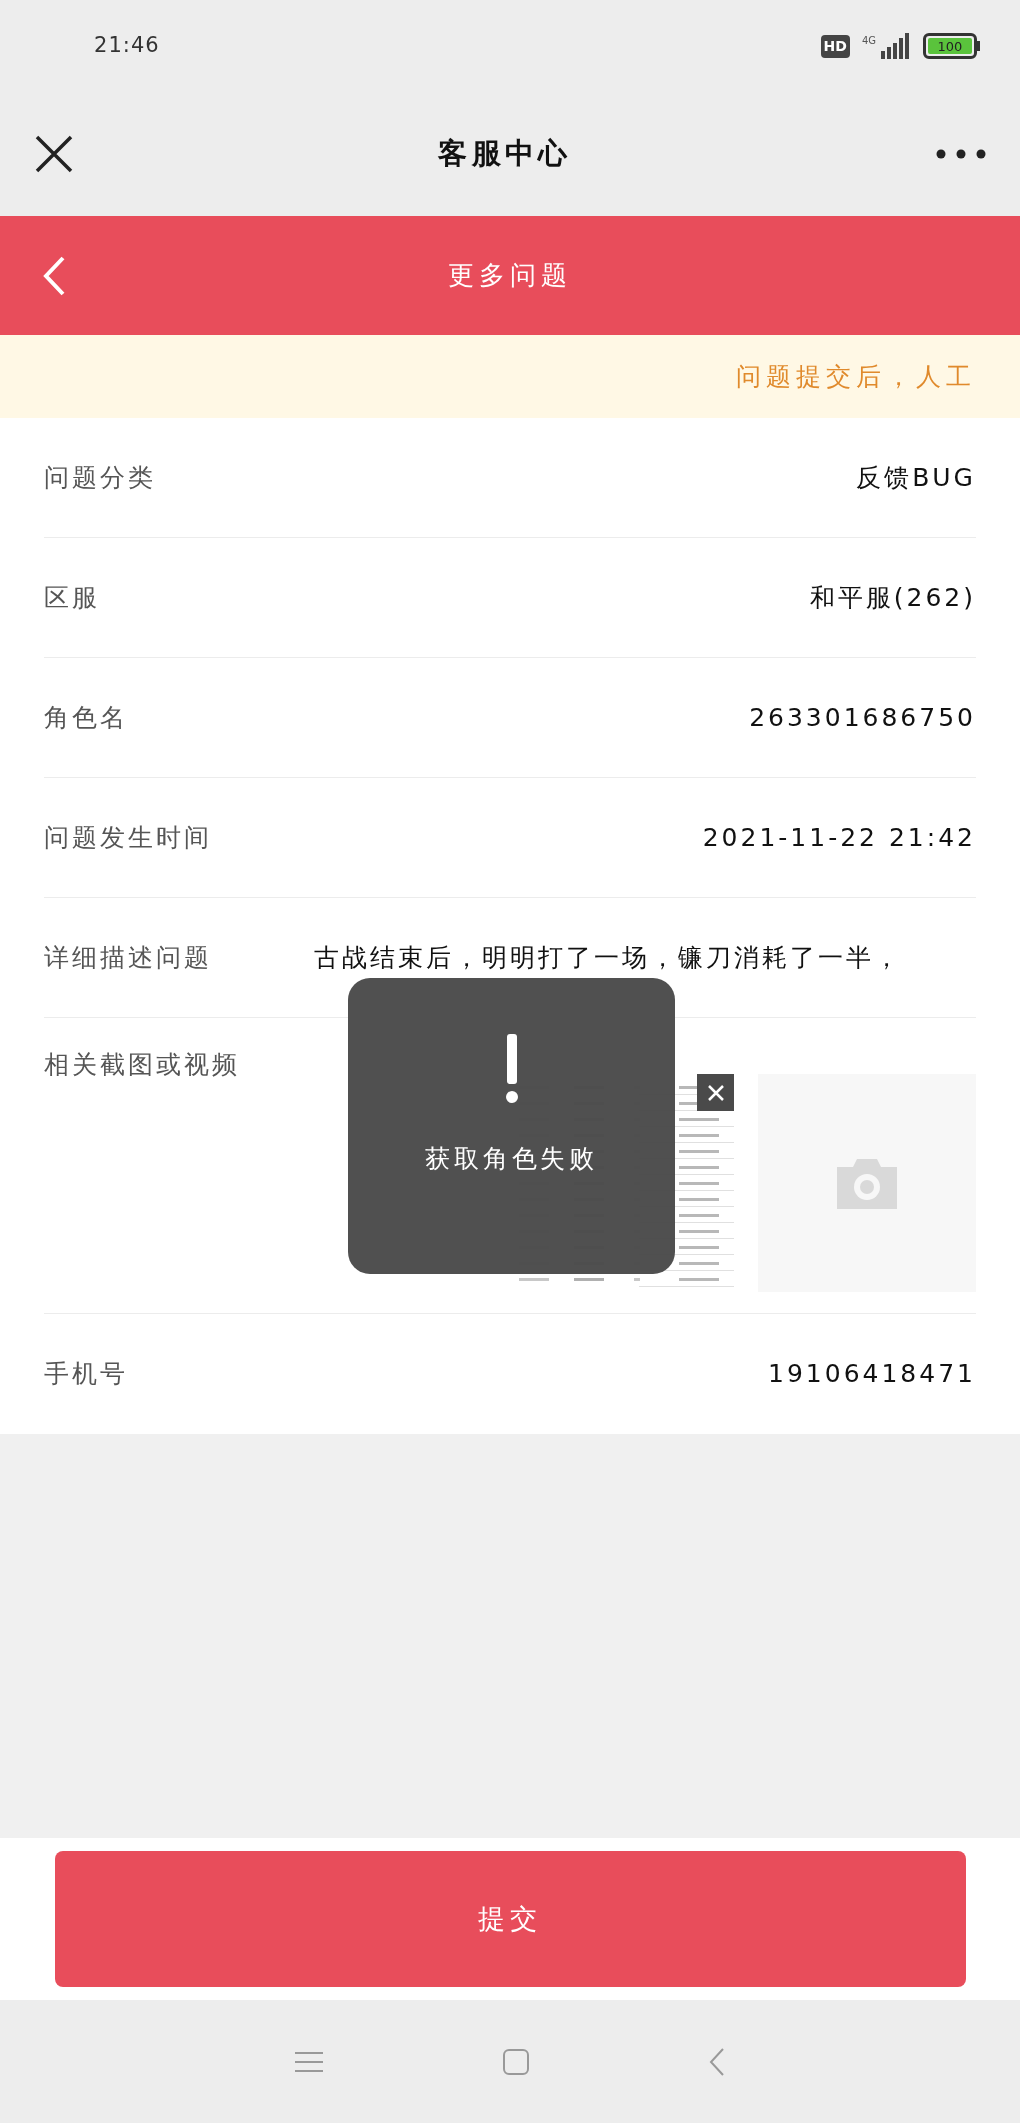 This screenshot has height=2123, width=1020. I want to click on network-label: 4G, so click(868, 41).